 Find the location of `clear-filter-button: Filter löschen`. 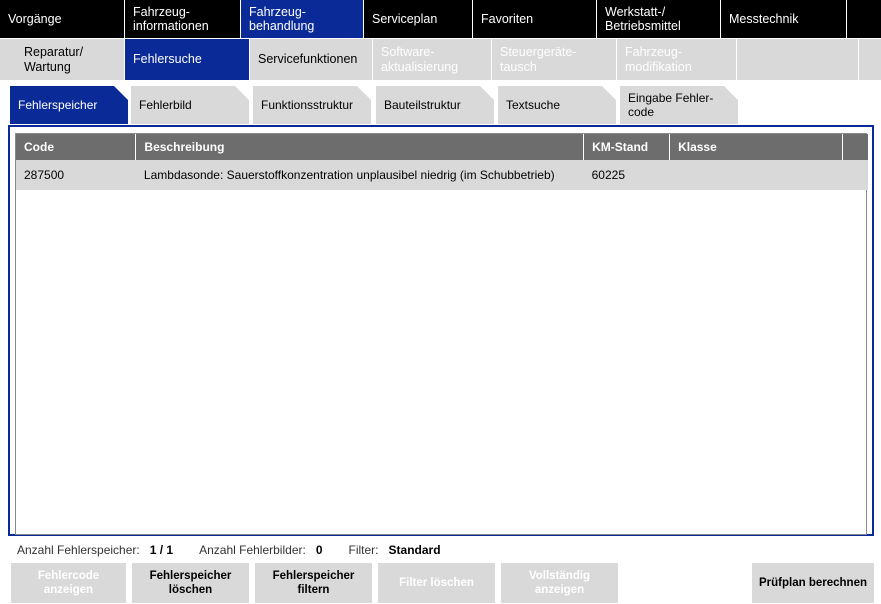

clear-filter-button: Filter löschen is located at coordinates (436, 583).